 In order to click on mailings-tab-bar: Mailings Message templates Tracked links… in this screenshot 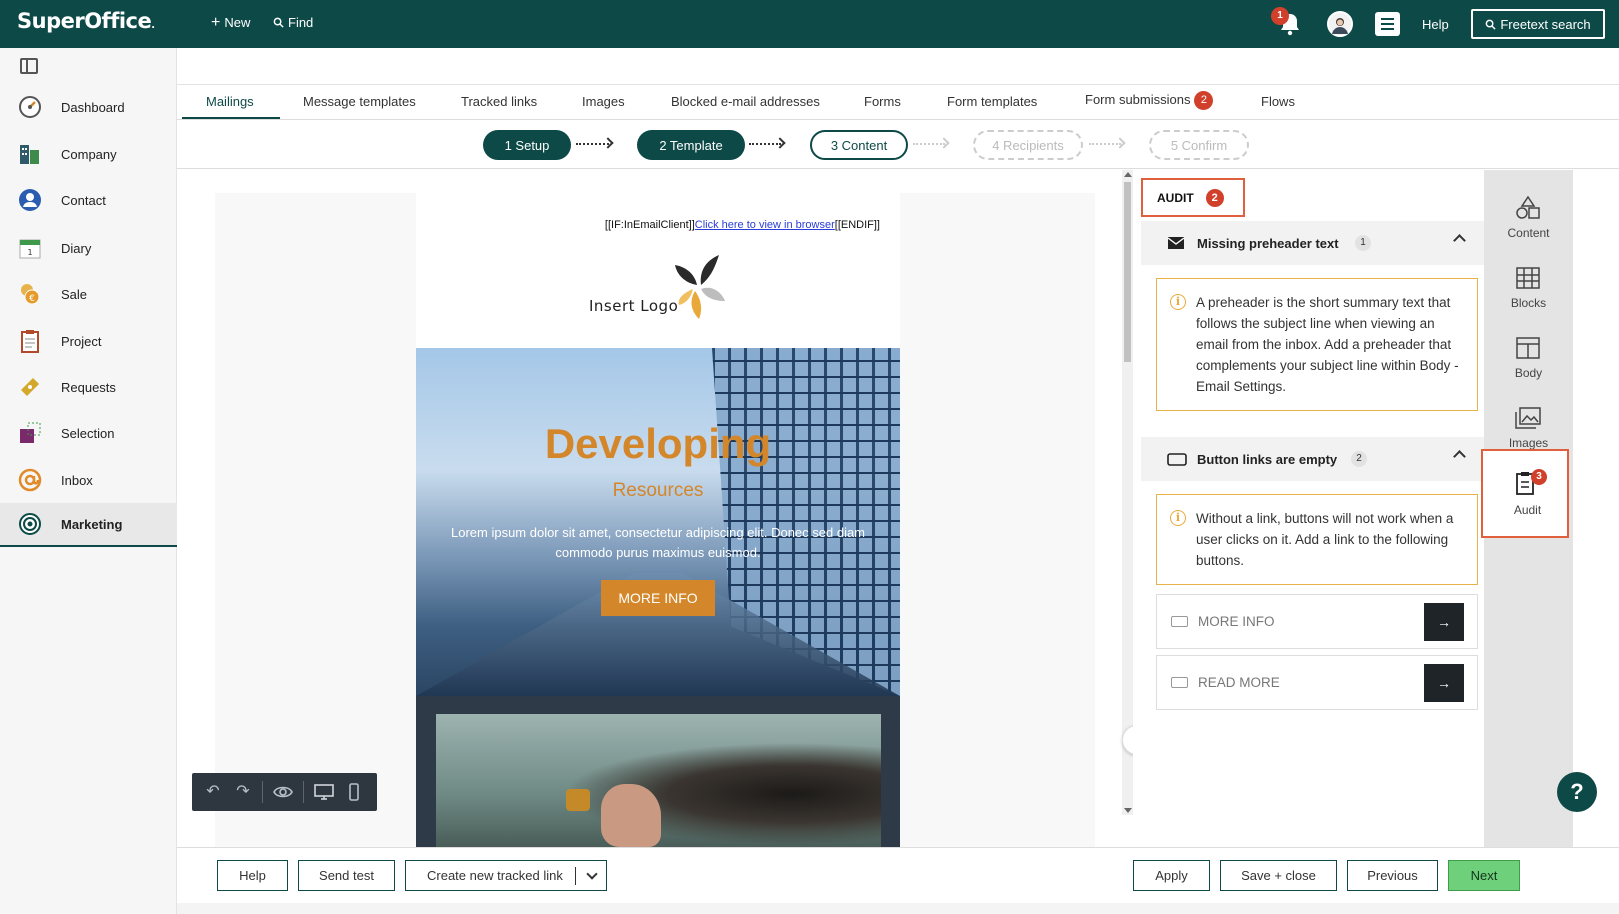, I will do `click(898, 102)`.